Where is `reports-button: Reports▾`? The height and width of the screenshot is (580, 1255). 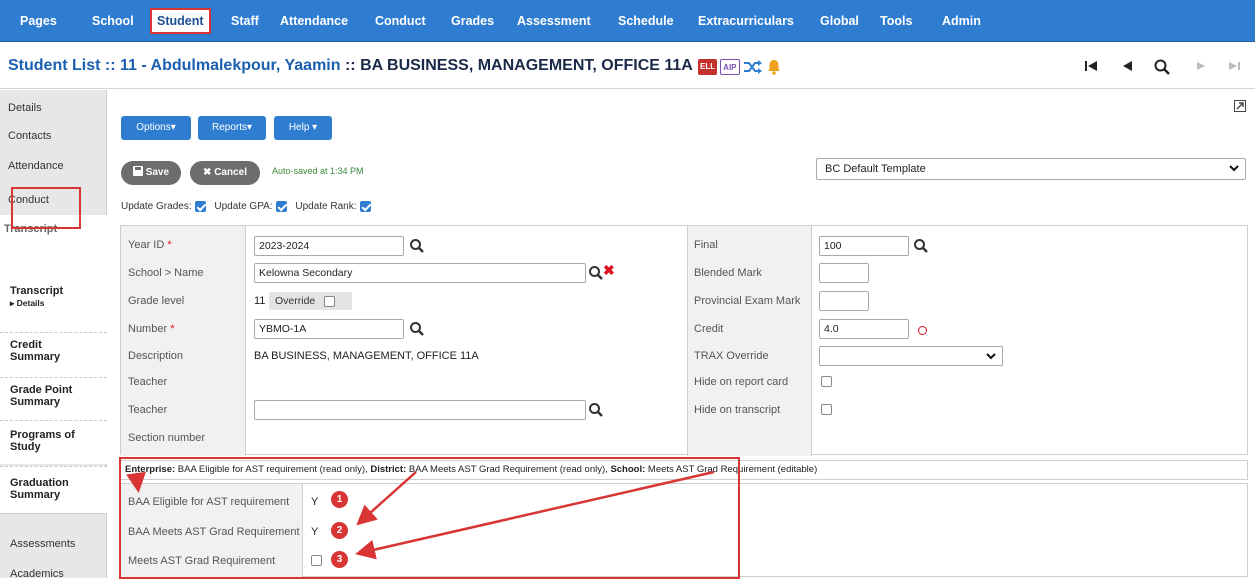
reports-button: Reports▾ is located at coordinates (232, 128).